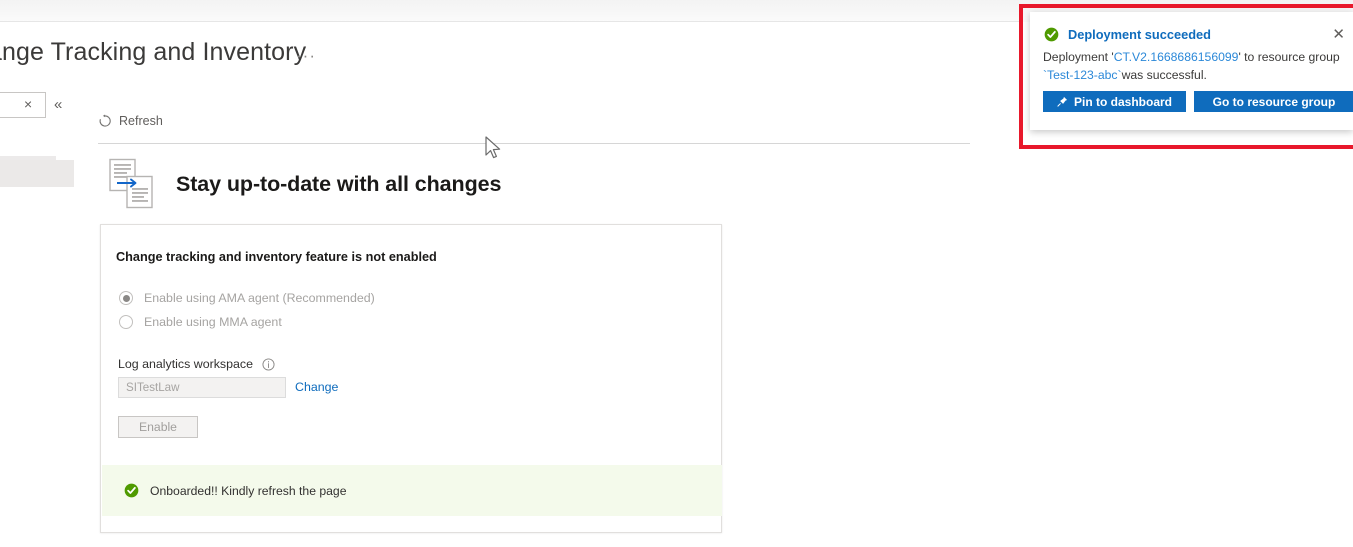  Describe the element at coordinates (153, 52) in the screenshot. I see `page-title: ange Tracking and Inventory` at that location.